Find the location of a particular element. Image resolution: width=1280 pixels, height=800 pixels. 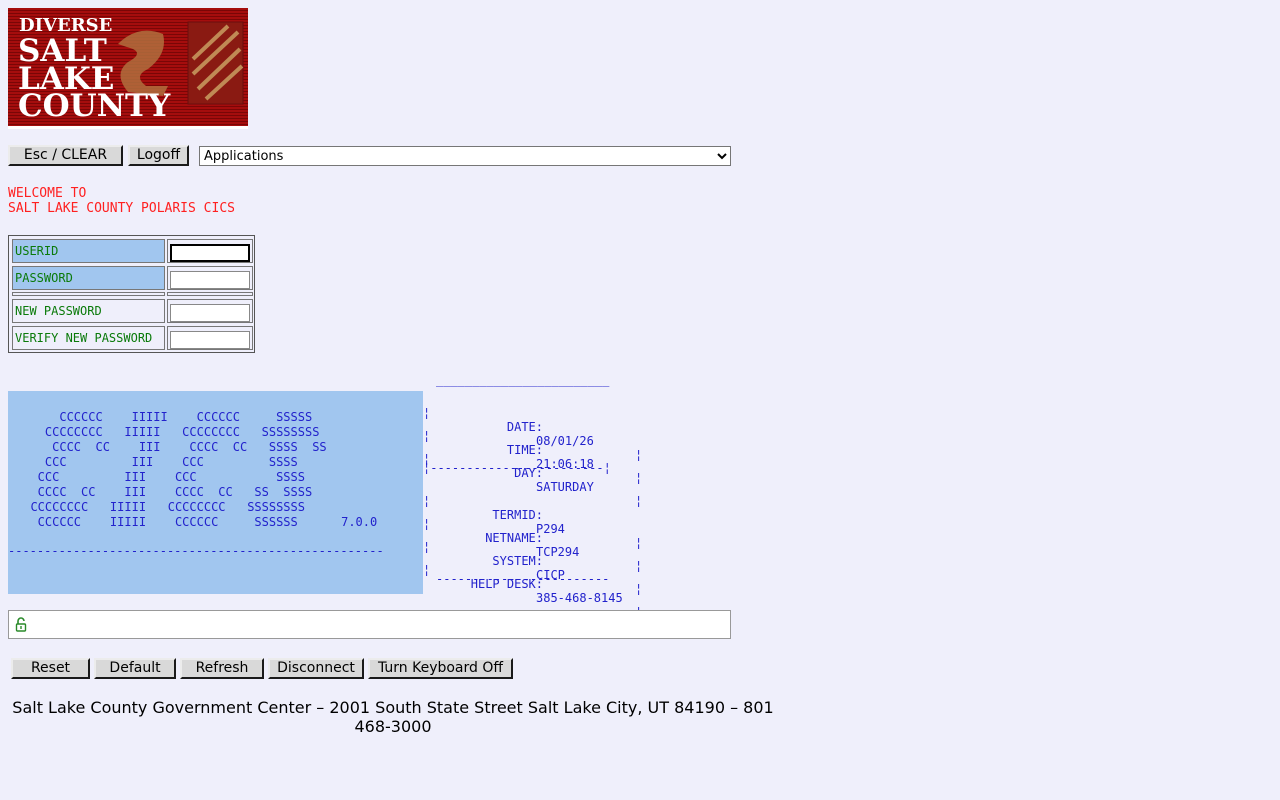

new-password-cell is located at coordinates (210, 311).